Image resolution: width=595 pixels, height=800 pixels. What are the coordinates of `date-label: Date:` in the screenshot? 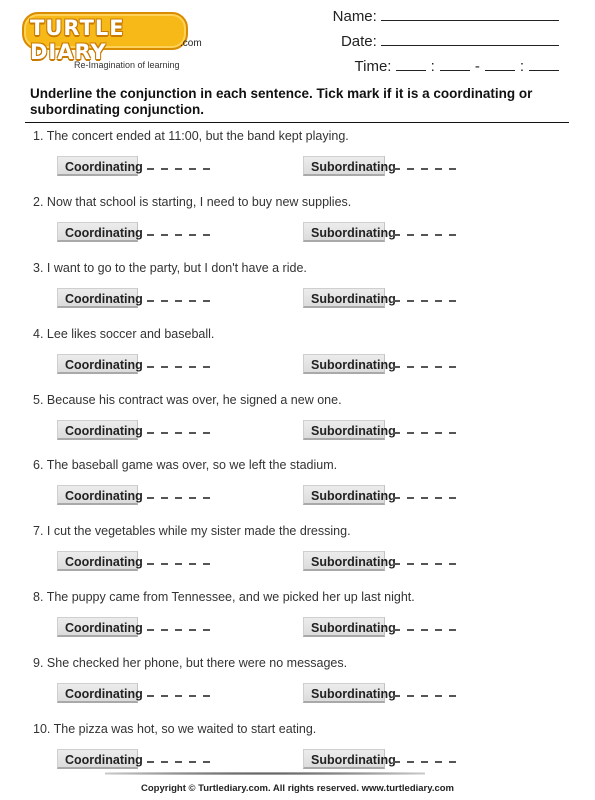 It's located at (358, 41).